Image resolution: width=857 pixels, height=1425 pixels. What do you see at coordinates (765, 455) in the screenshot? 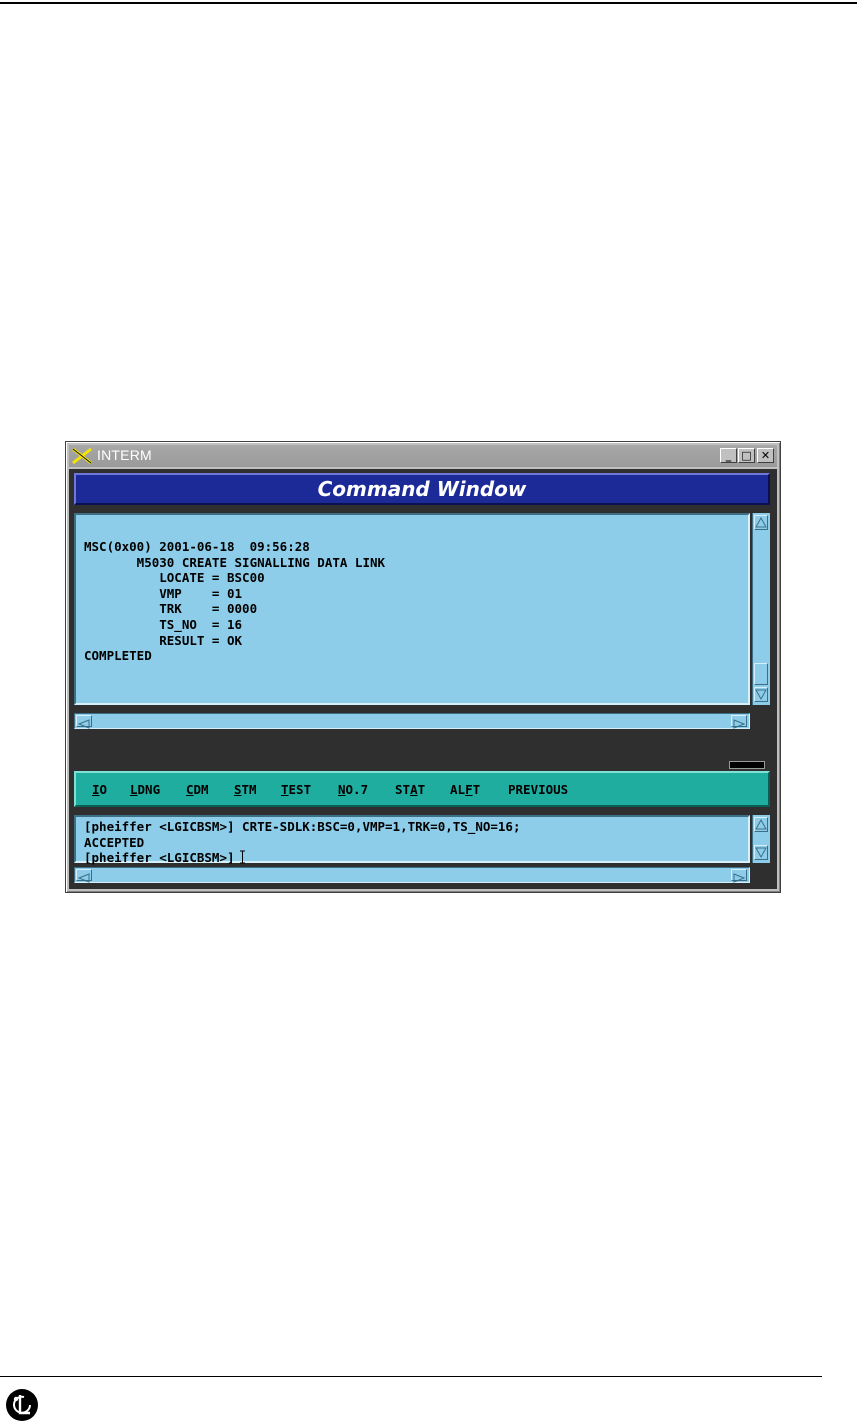
I see `close-button: ✕` at bounding box center [765, 455].